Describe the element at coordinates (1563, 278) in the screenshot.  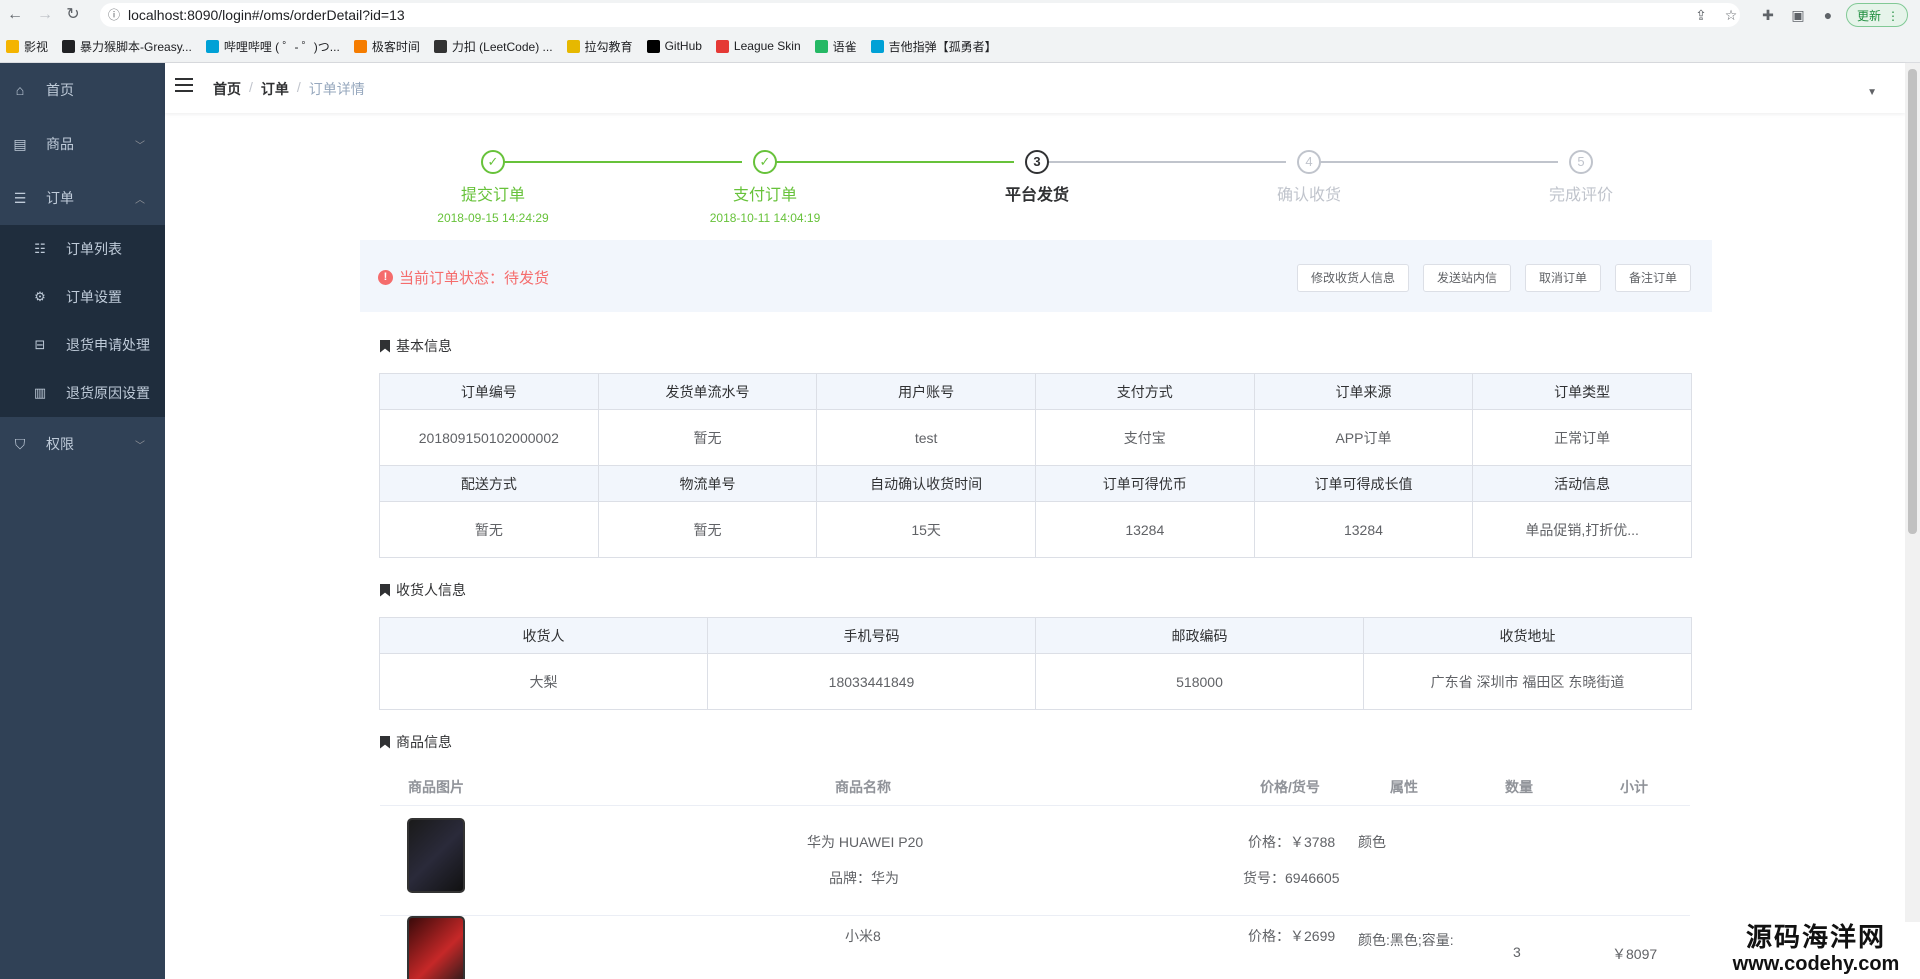
I see `cancel-order-button: 取消订单` at that location.